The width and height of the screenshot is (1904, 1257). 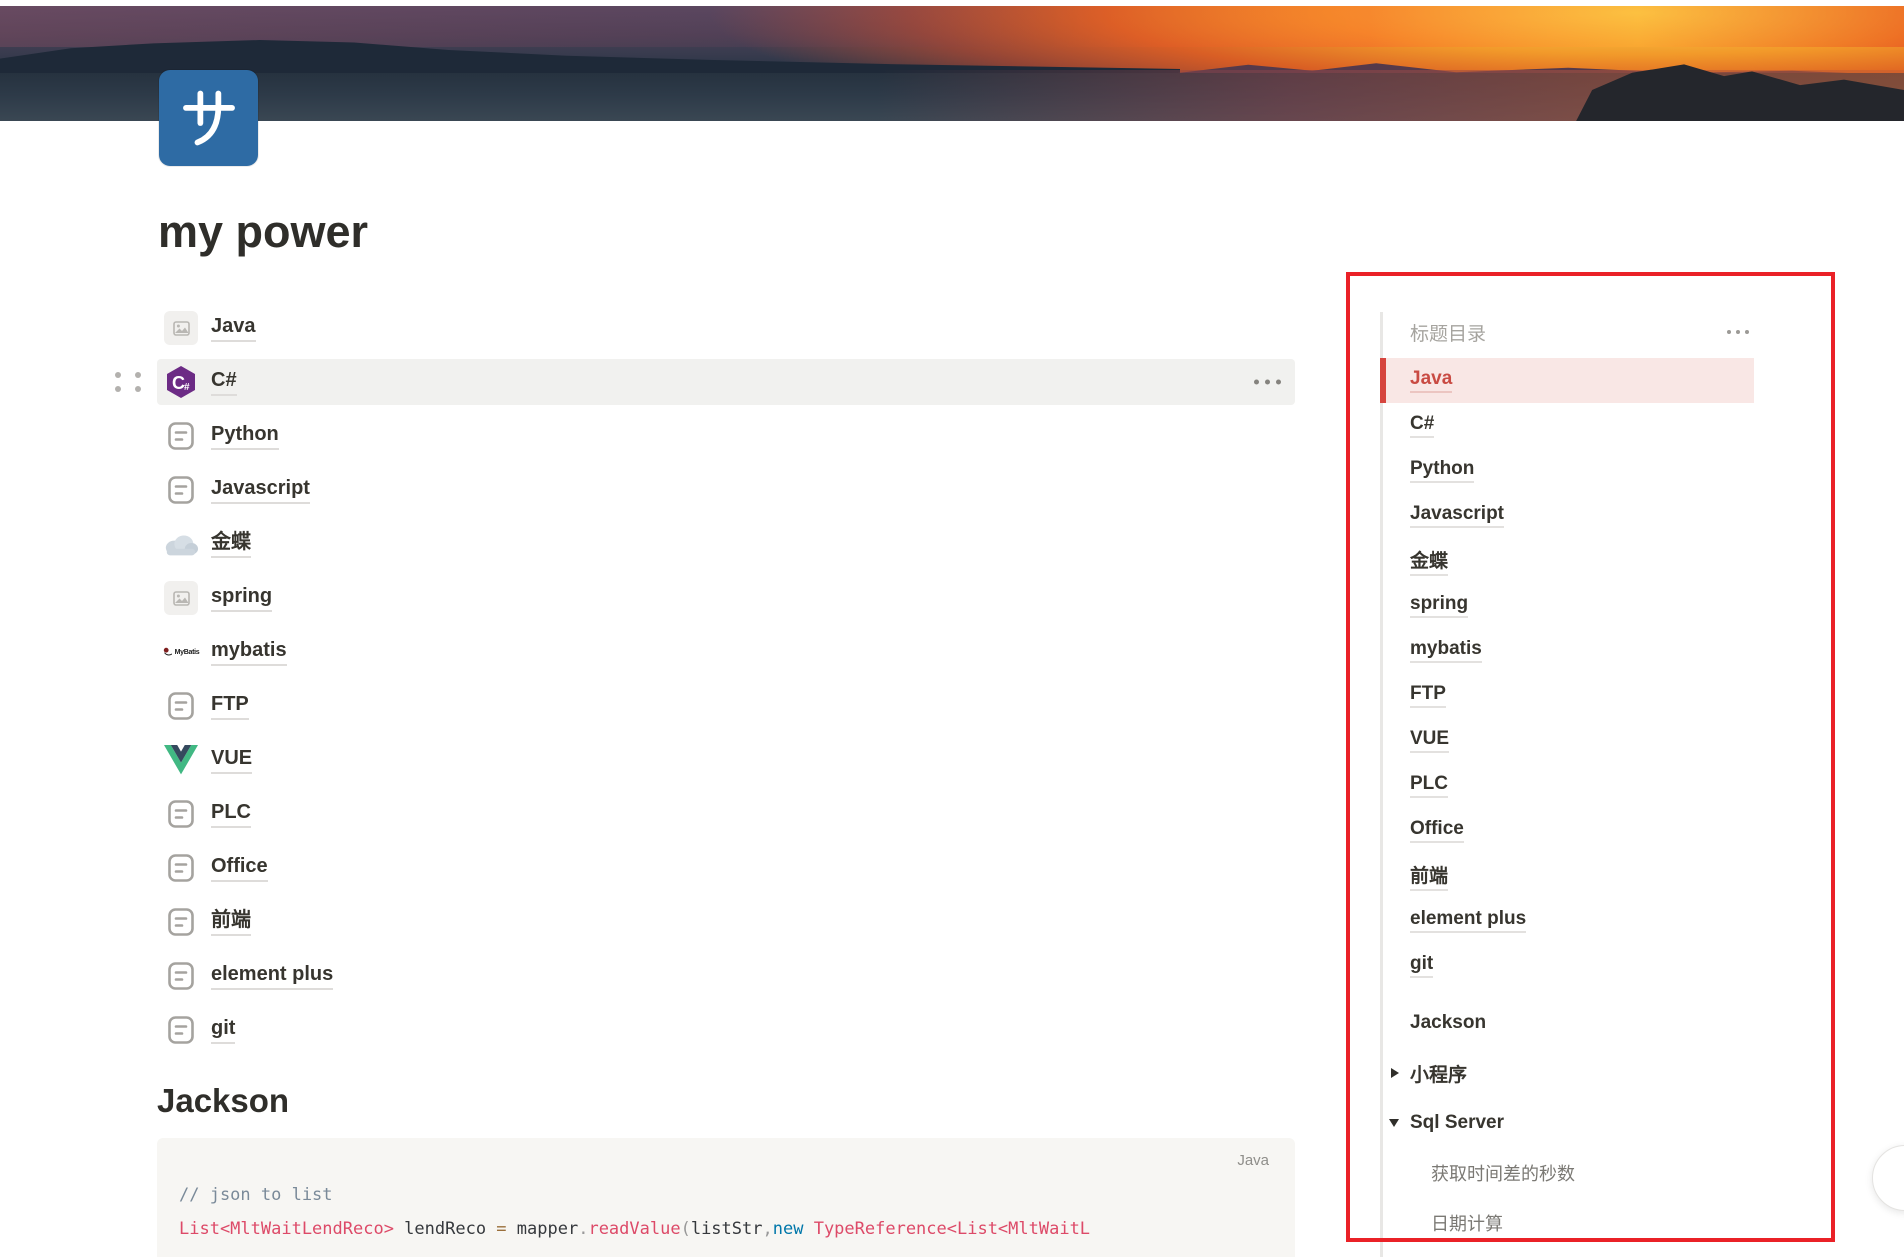 I want to click on toc-item-ftp: FTP, so click(x=1577, y=695).